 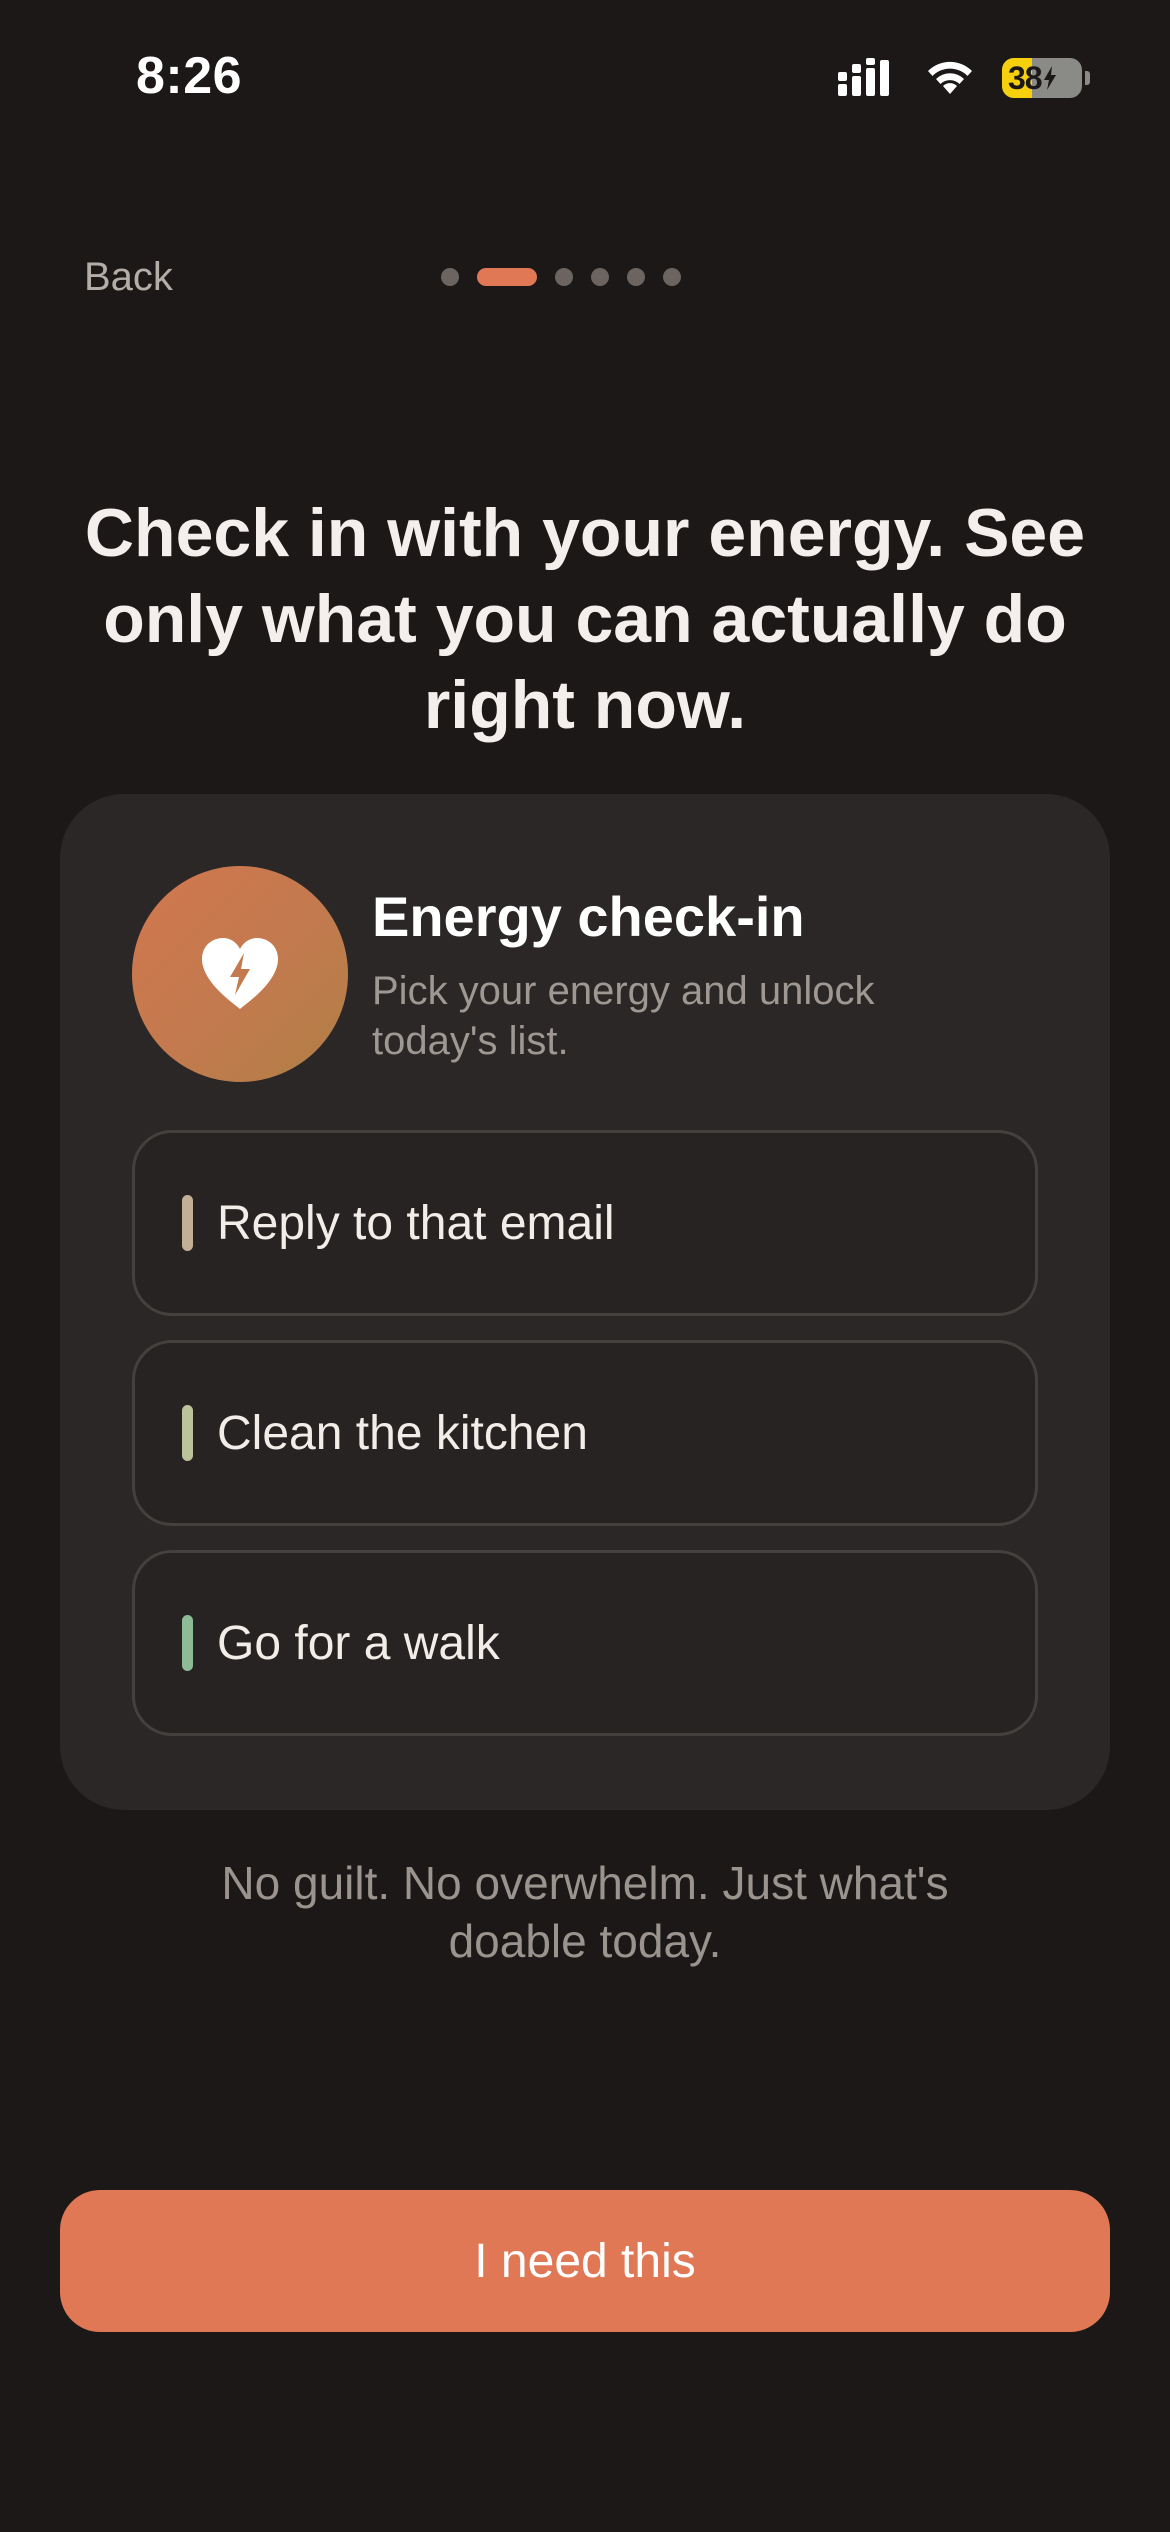 What do you see at coordinates (588, 916) in the screenshot?
I see `card-title: Energy check-in` at bounding box center [588, 916].